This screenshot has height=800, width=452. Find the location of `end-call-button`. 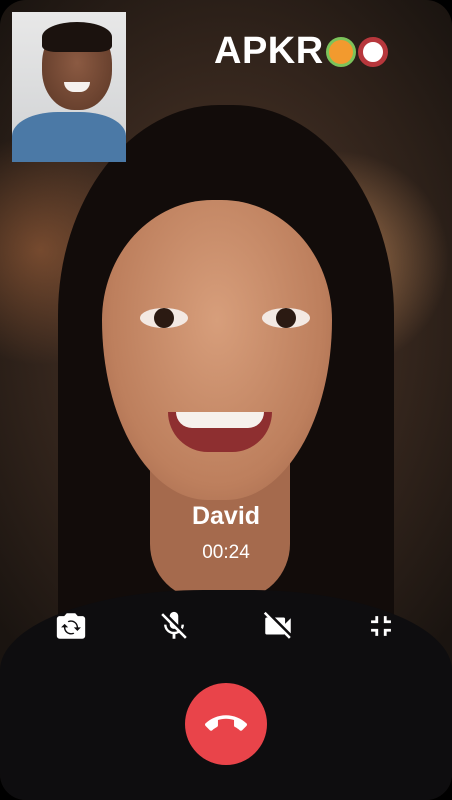

end-call-button is located at coordinates (226, 724).